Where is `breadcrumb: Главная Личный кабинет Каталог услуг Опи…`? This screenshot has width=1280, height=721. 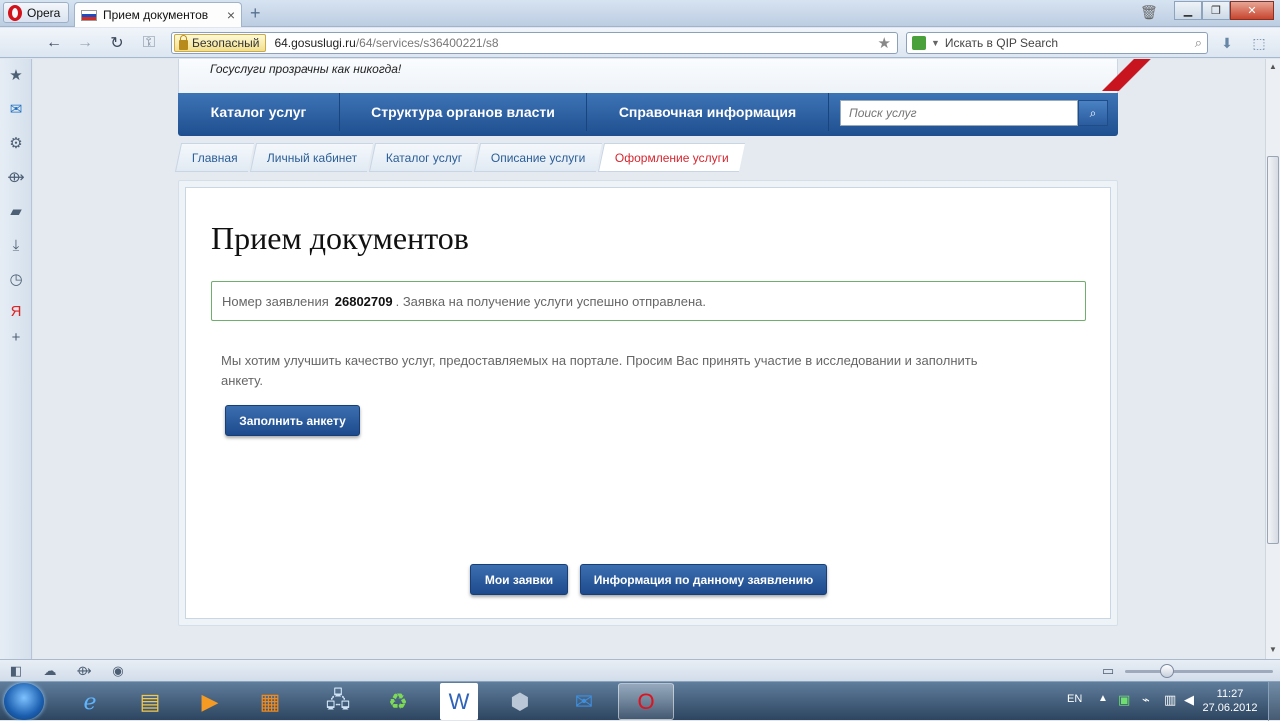 breadcrumb: Главная Личный кабинет Каталог услуг Опи… is located at coordinates (459, 157).